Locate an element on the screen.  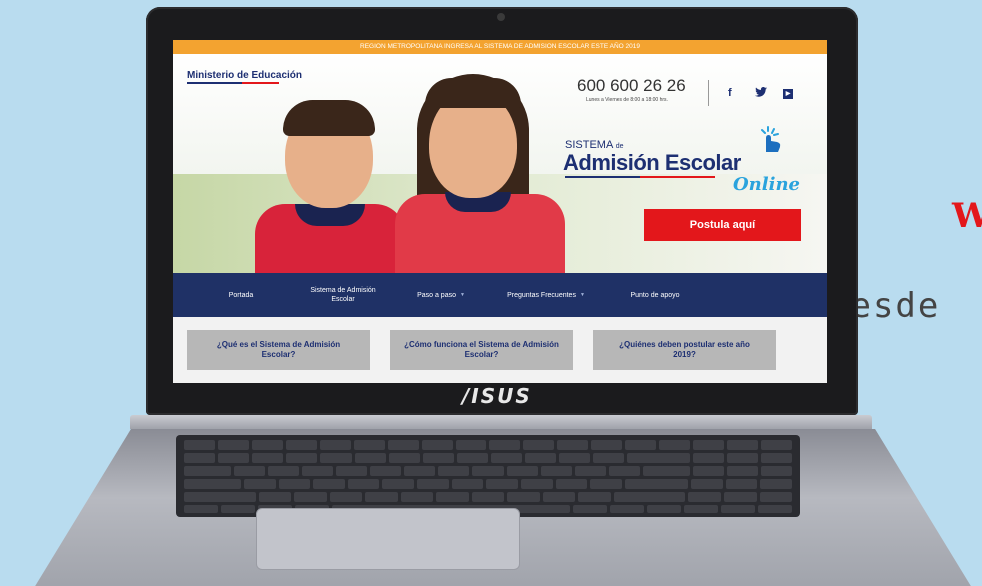
facebook-icon: f is located at coordinates (730, 93).